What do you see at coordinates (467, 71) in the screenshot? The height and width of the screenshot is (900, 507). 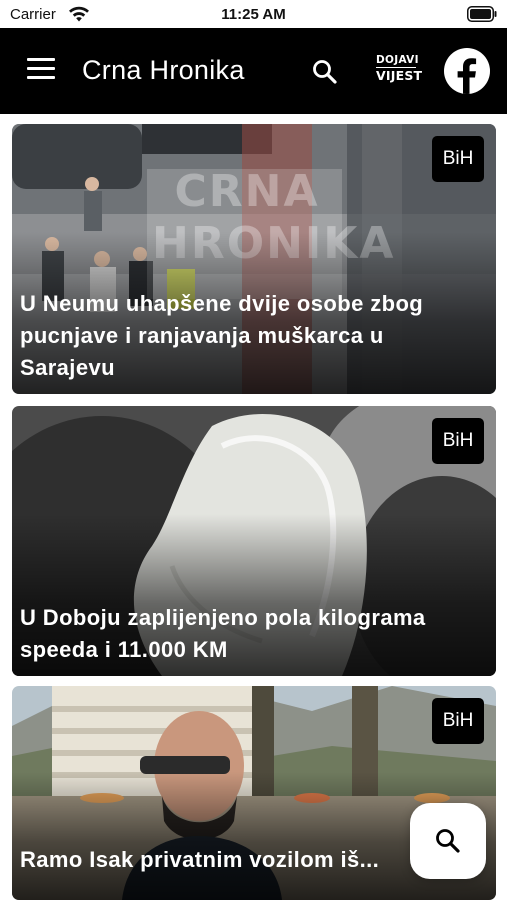 I see `facebook-icon` at bounding box center [467, 71].